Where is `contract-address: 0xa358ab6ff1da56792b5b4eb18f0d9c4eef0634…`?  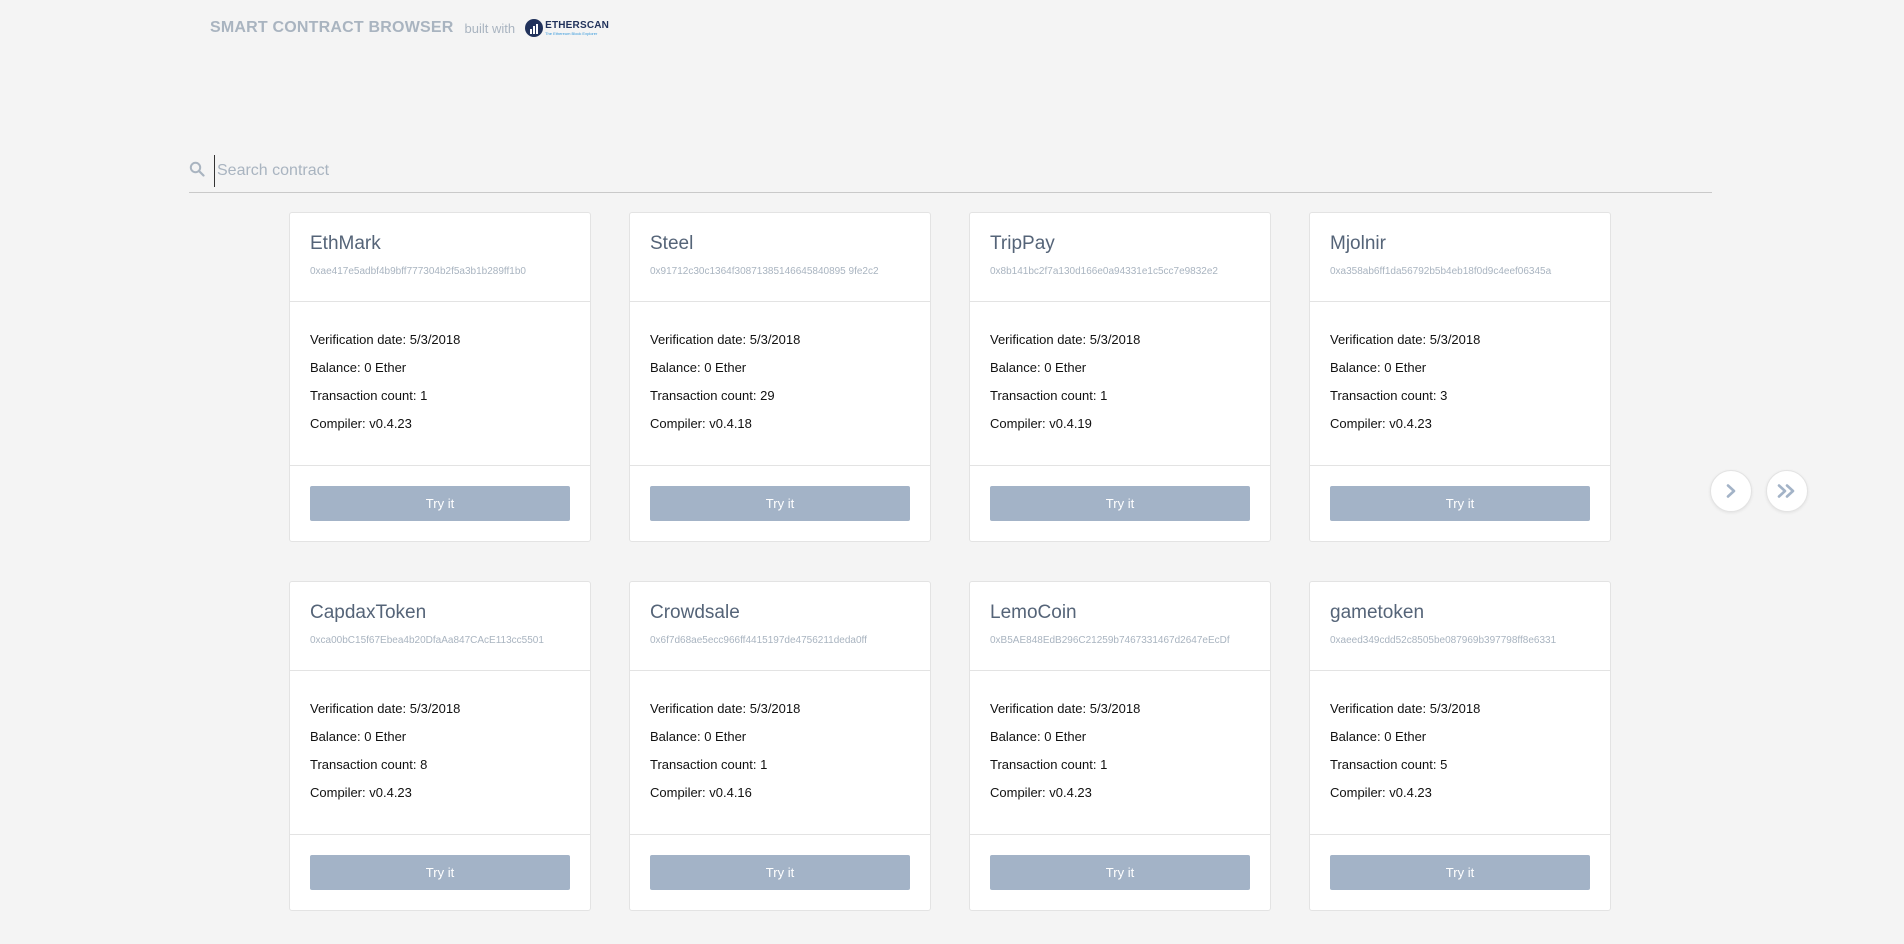
contract-address: 0xa358ab6ff1da56792b5b4eb18f0d9c4eef0634… is located at coordinates (1460, 271).